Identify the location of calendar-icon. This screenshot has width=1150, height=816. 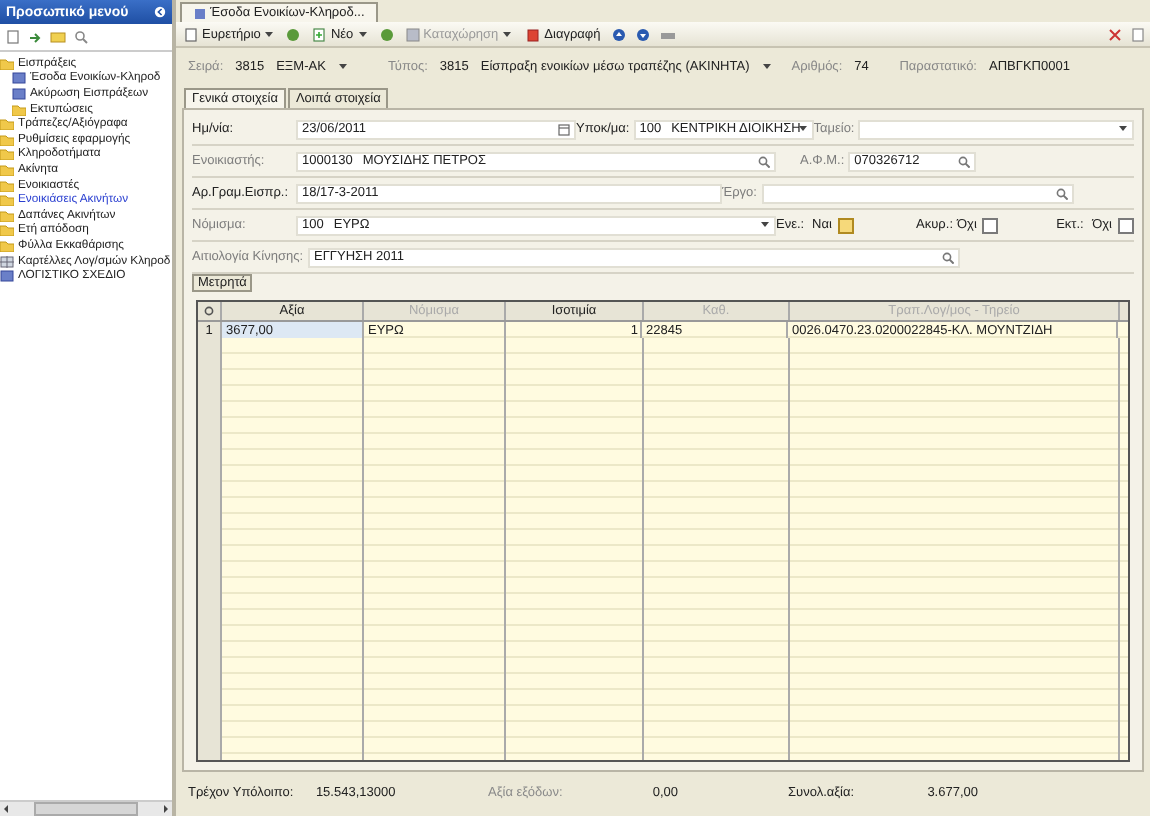
(564, 129).